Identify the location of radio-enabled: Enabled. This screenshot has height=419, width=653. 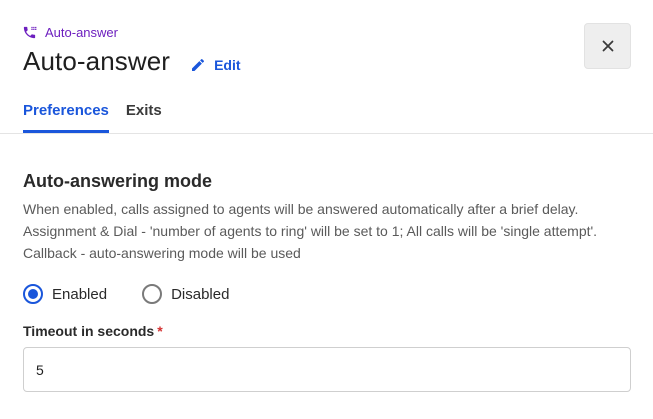
(65, 294).